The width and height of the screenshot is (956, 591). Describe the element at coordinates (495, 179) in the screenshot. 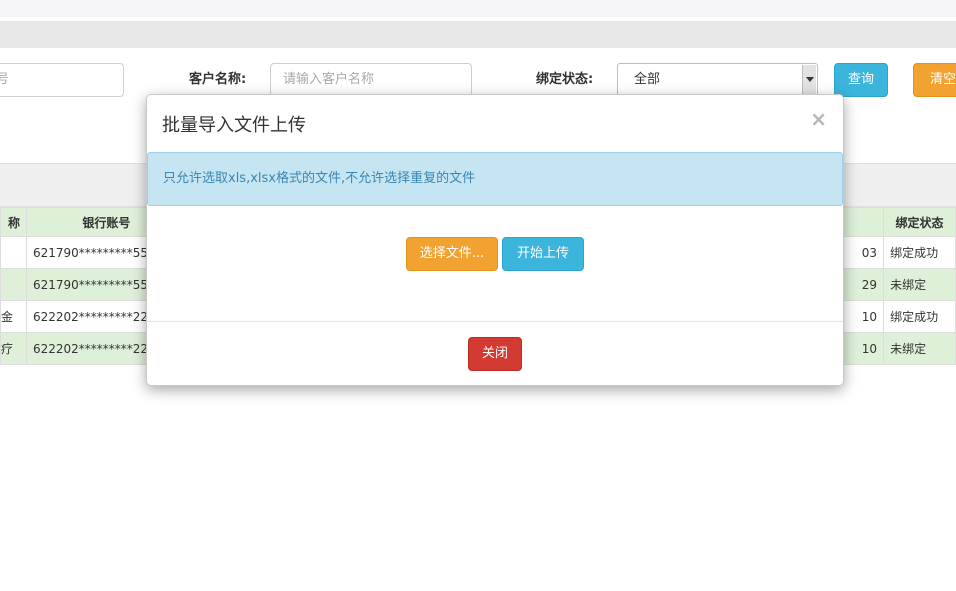

I see `upload-notice: 只允许选取xls,xlsx格式的文件,不允许选择重复的文件` at that location.